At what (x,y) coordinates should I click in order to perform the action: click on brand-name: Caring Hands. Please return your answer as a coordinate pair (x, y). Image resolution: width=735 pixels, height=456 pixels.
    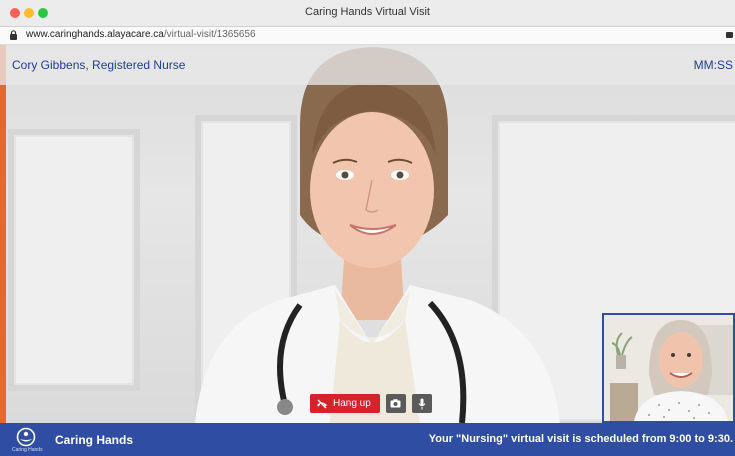
    Looking at the image, I should click on (94, 440).